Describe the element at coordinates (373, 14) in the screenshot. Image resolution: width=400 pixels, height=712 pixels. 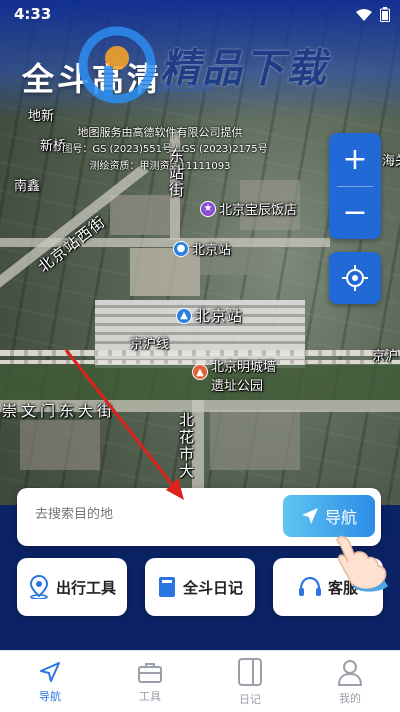
I see `status-icons` at that location.